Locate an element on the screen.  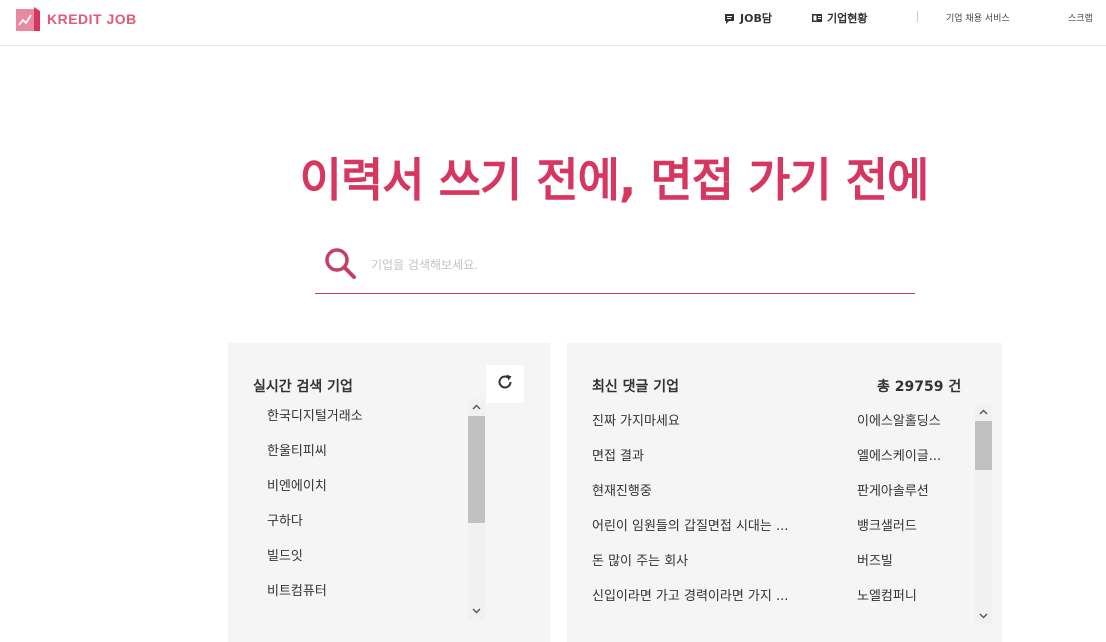
comment-company: 뱅크샐러드 is located at coordinates (907, 533).